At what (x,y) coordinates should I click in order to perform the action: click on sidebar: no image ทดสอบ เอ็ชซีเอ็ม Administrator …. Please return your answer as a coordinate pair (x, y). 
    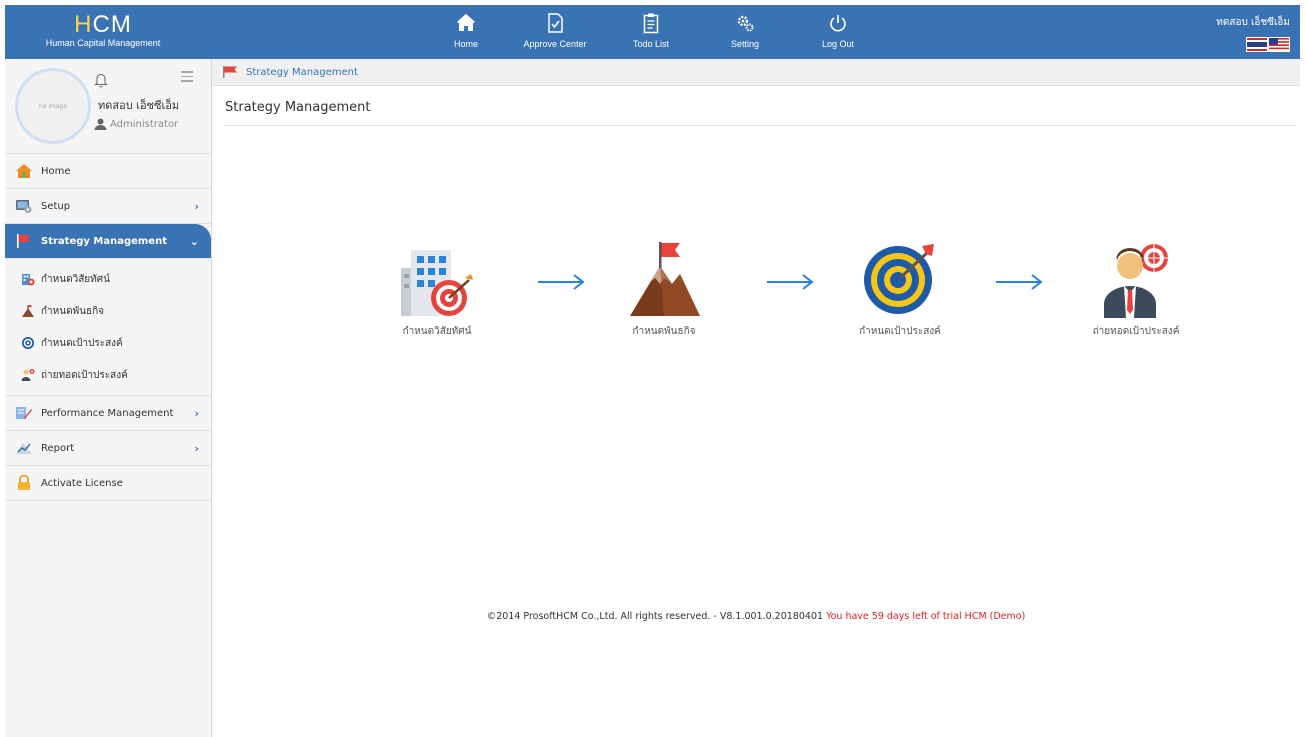
    Looking at the image, I should click on (108, 398).